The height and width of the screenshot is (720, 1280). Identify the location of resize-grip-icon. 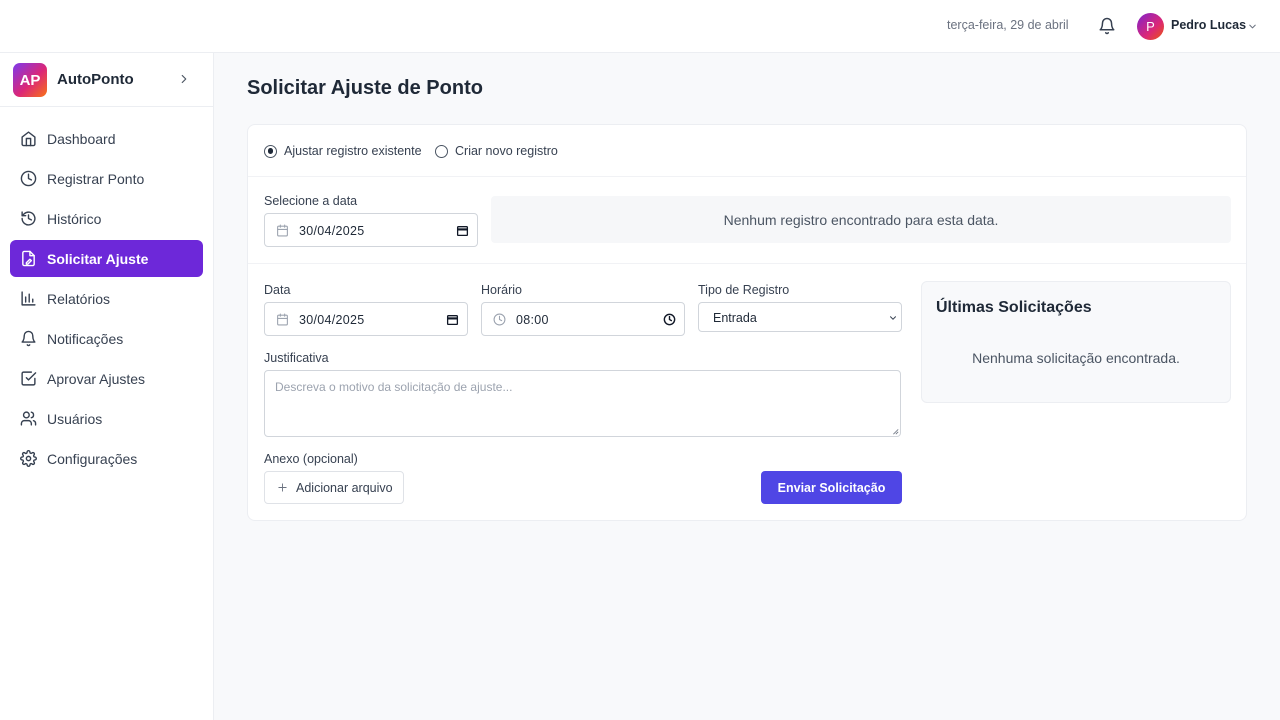
(895, 431).